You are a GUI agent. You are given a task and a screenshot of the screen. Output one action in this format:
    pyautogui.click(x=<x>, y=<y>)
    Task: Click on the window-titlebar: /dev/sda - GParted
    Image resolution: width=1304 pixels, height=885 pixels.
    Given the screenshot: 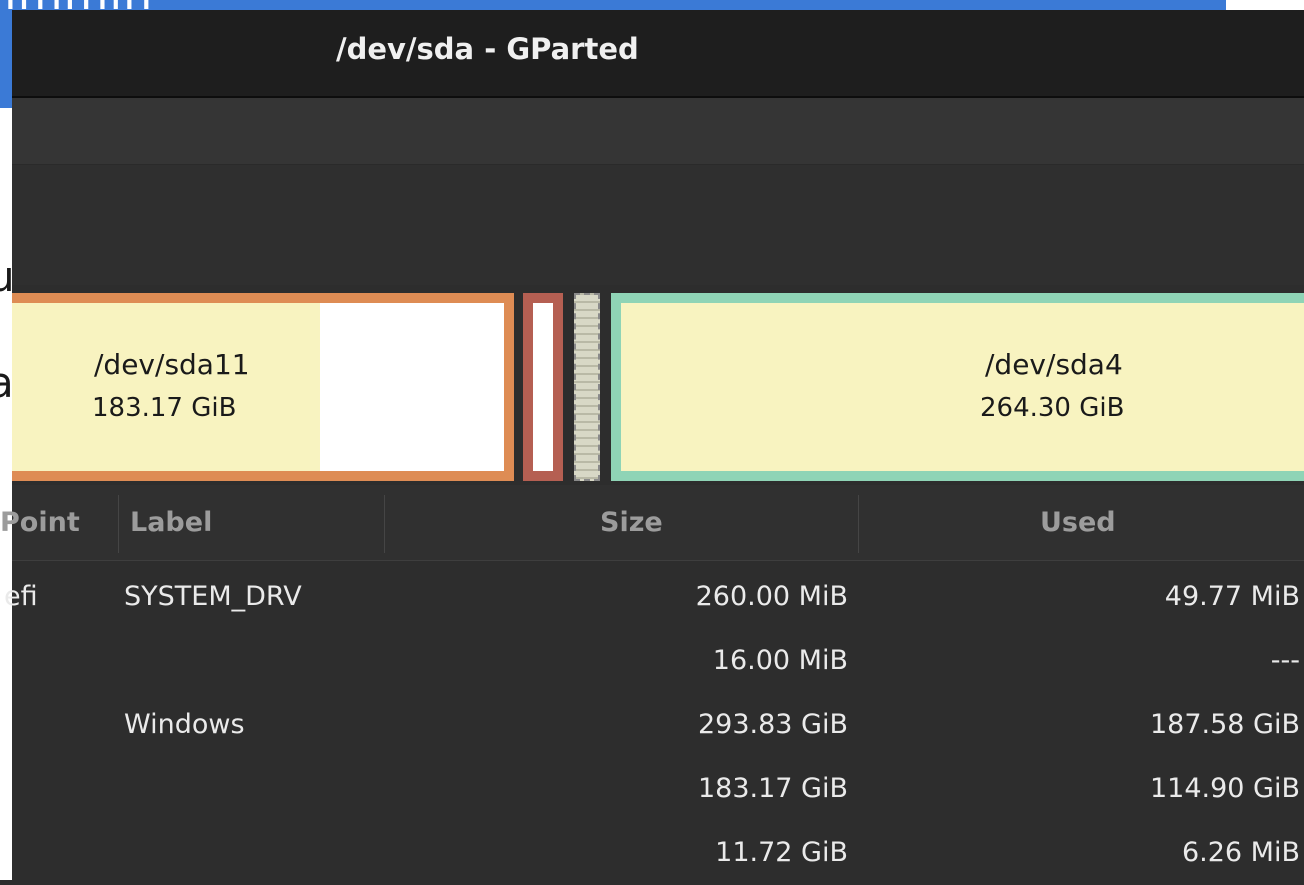 What is the action you would take?
    pyautogui.click(x=658, y=54)
    